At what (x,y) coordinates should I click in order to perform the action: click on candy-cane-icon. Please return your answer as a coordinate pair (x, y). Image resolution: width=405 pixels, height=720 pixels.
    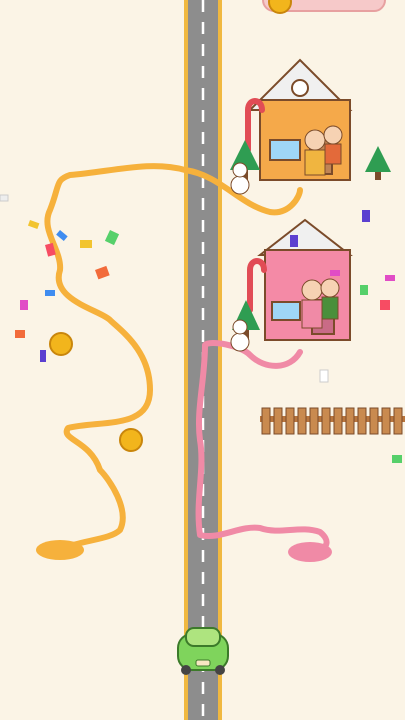
    Looking at the image, I should click on (257, 285).